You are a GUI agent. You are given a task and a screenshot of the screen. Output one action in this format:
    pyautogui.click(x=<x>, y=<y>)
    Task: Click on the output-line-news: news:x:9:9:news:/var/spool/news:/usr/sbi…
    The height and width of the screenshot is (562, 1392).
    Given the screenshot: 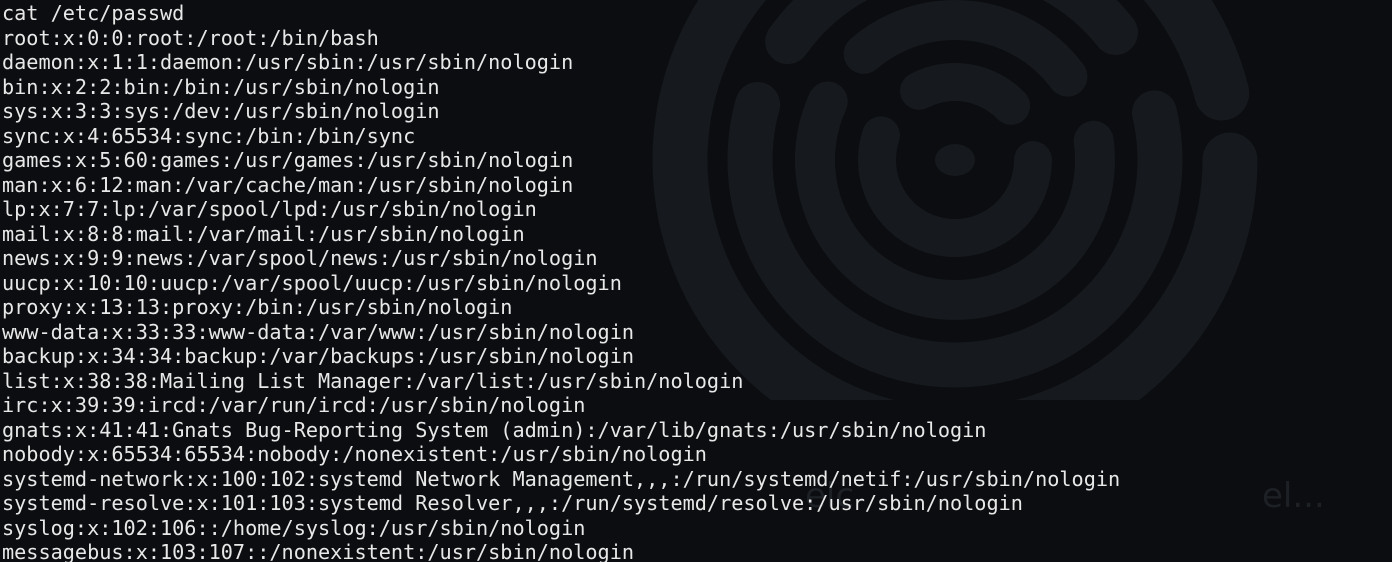 What is the action you would take?
    pyautogui.click(x=300, y=258)
    